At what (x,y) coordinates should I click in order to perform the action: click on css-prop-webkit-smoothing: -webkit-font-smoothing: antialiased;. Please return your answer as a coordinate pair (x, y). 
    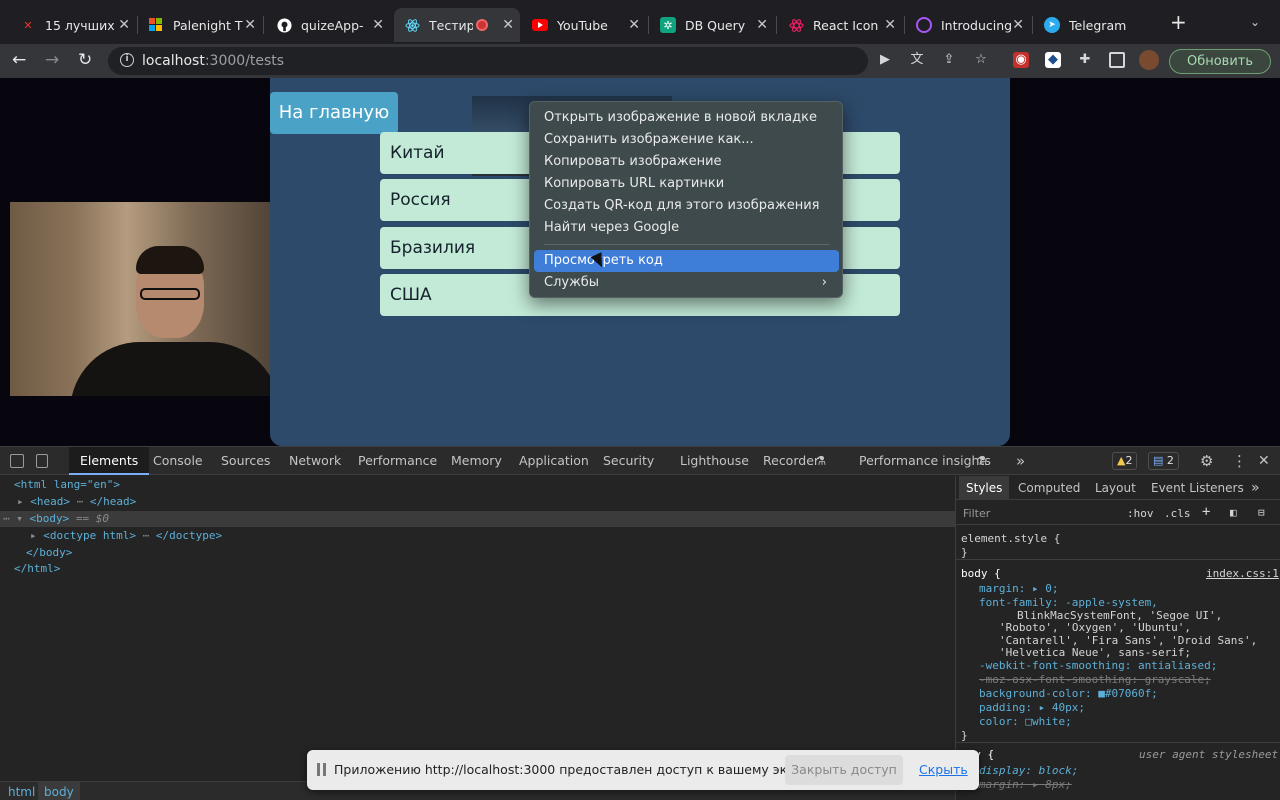
    Looking at the image, I should click on (1098, 665).